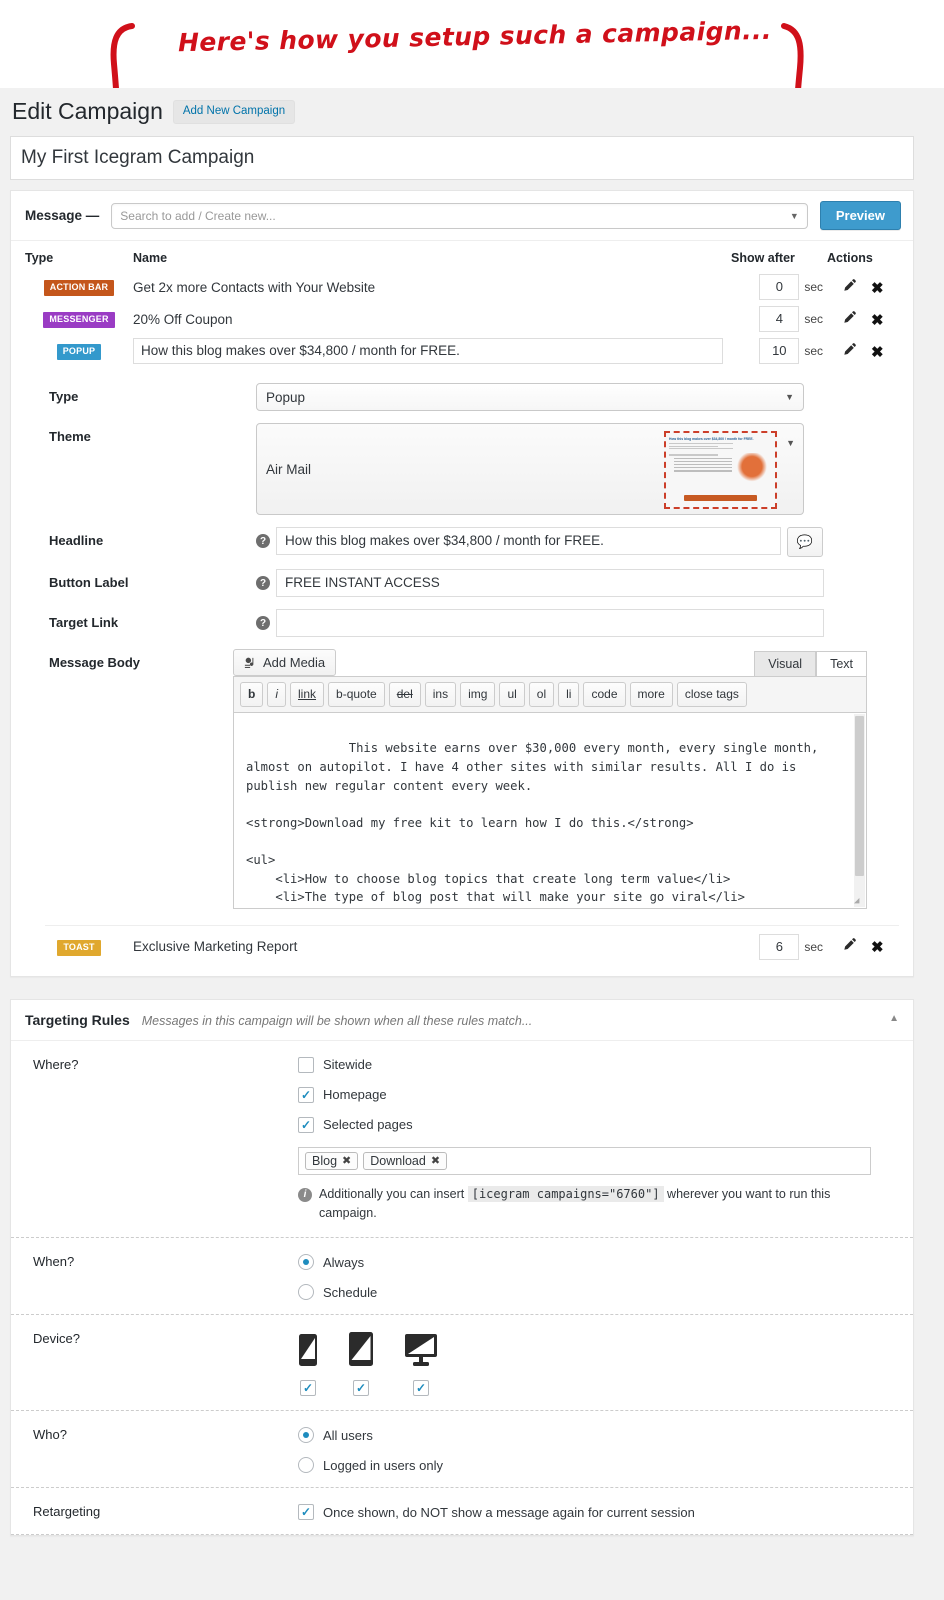 The width and height of the screenshot is (944, 1600). What do you see at coordinates (234, 112) in the screenshot?
I see `add-new-campaign-button: Add New Campaign` at bounding box center [234, 112].